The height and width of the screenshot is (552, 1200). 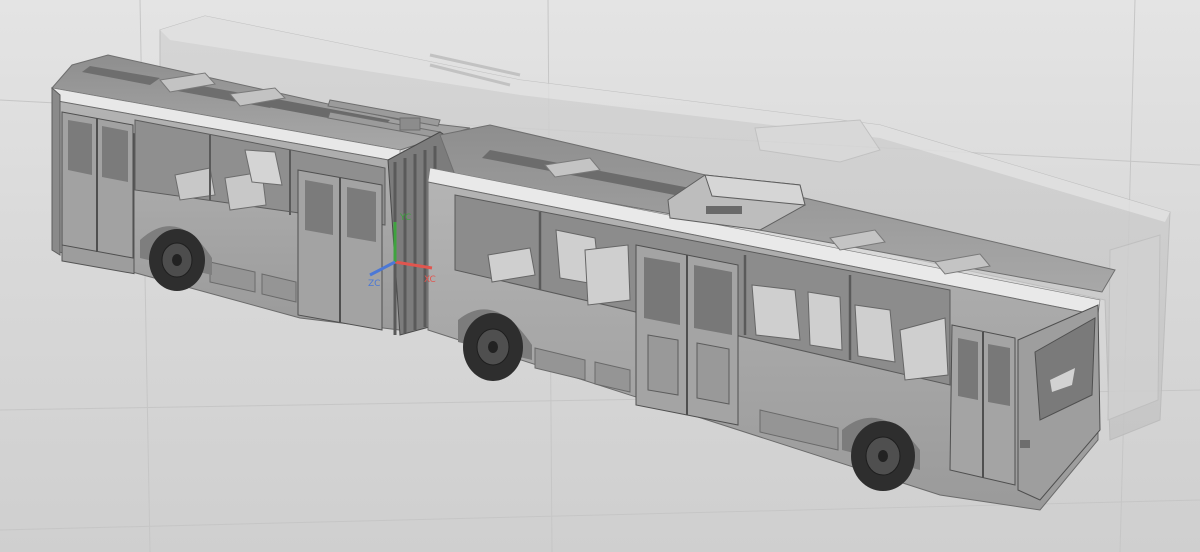 I want to click on front-wheel, so click(x=883, y=456).